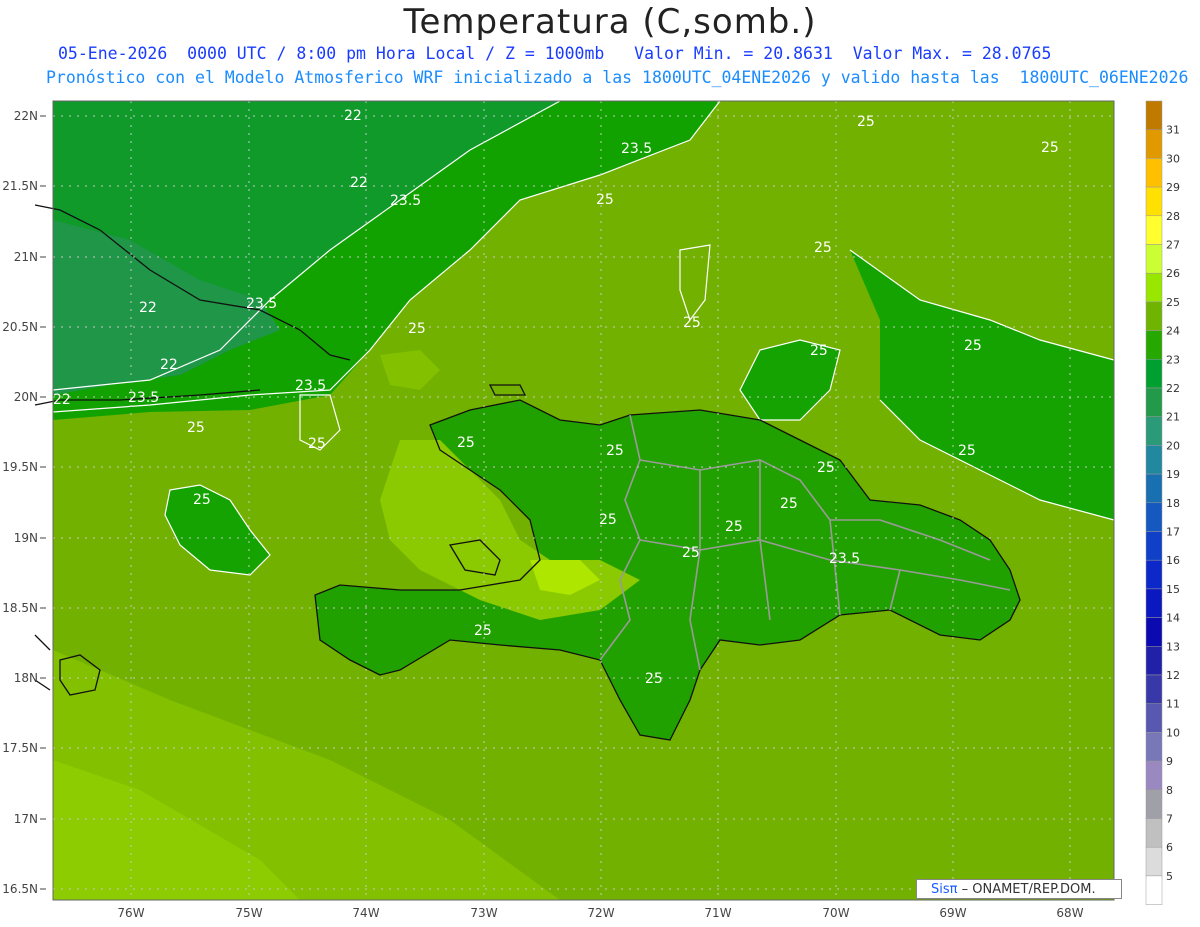 This screenshot has width=1200, height=927. I want to click on colorbar-label: 14, so click(1173, 618).